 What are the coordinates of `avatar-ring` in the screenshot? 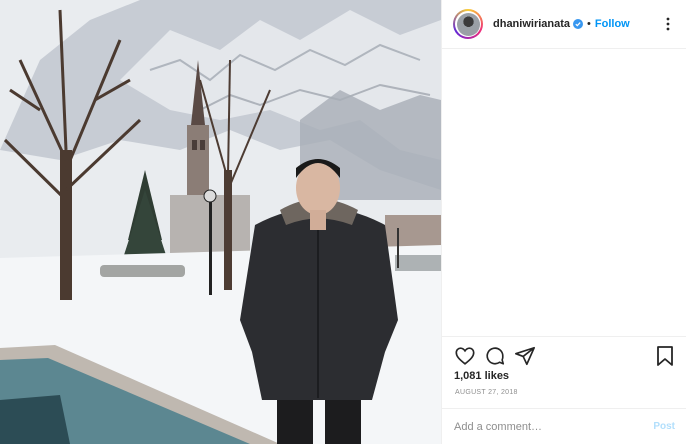 It's located at (468, 24).